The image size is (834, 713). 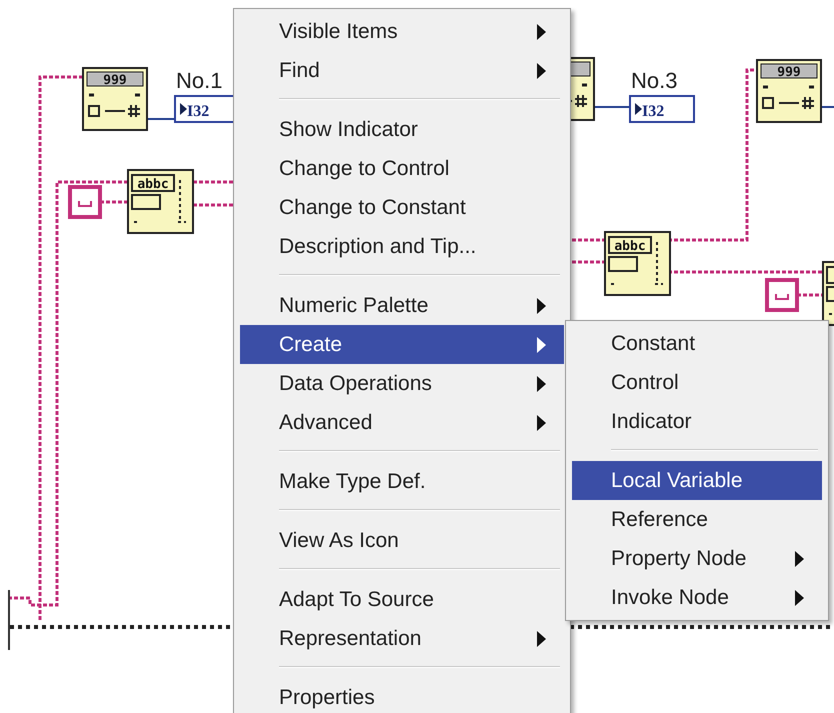 I want to click on menu-item: Create, so click(x=402, y=344).